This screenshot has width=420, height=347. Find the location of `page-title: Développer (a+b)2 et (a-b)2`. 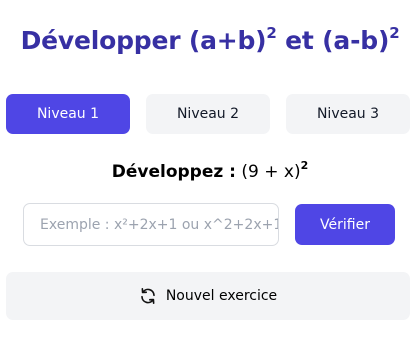

page-title: Développer (a+b)2 et (a-b)2 is located at coordinates (210, 40).